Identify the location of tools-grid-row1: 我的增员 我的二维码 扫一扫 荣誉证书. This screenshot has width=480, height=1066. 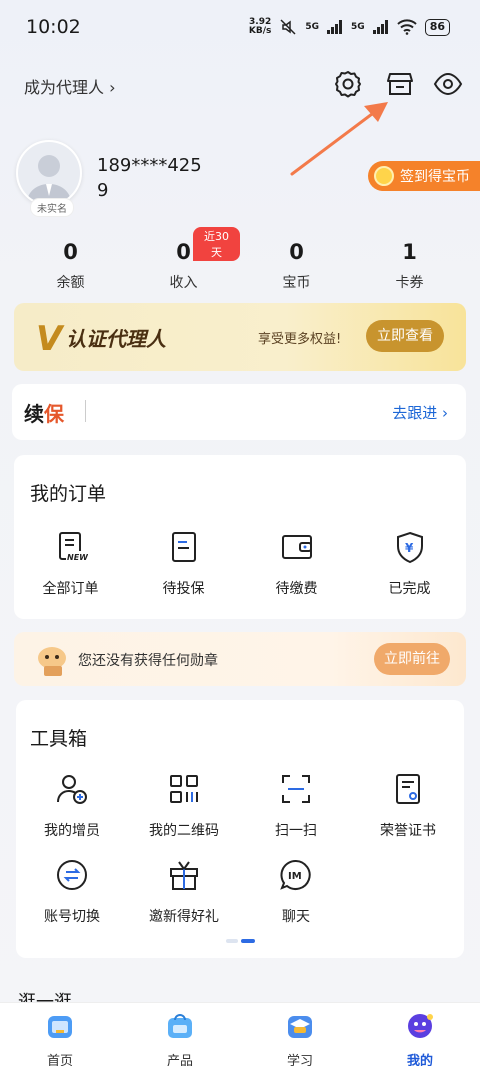
(240, 806).